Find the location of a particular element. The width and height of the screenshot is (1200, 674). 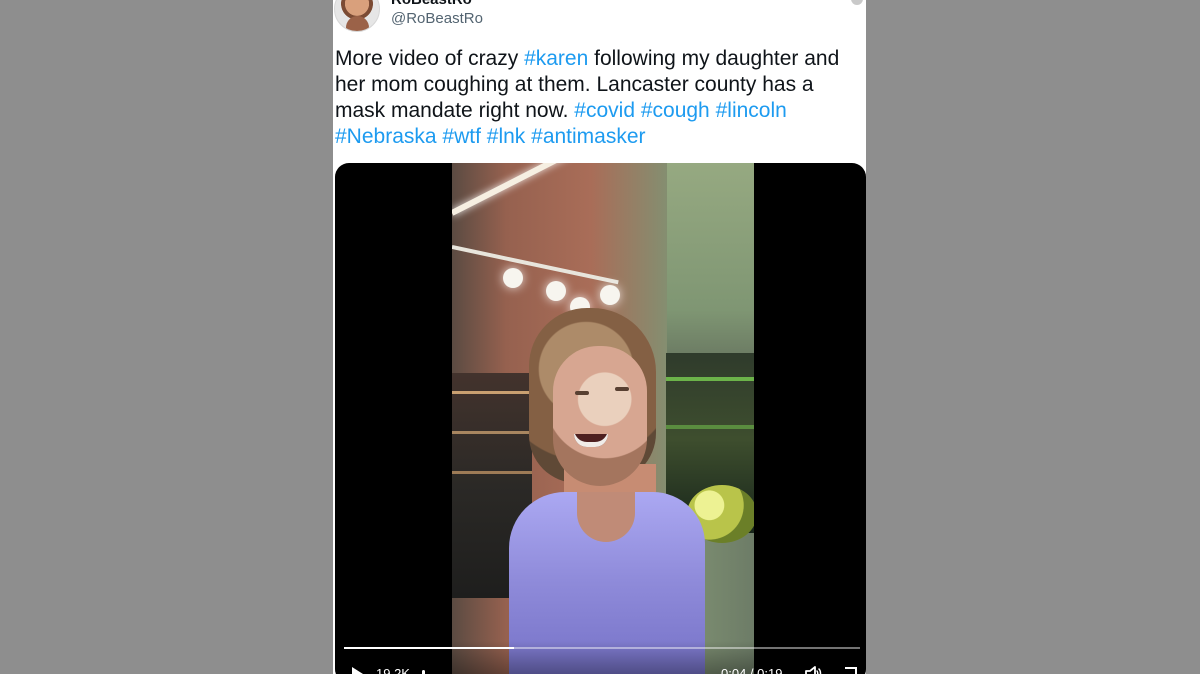

fullscreen-icon is located at coordinates (851, 670).